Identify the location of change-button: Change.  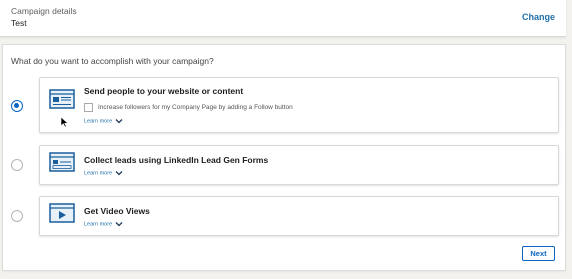
(538, 17).